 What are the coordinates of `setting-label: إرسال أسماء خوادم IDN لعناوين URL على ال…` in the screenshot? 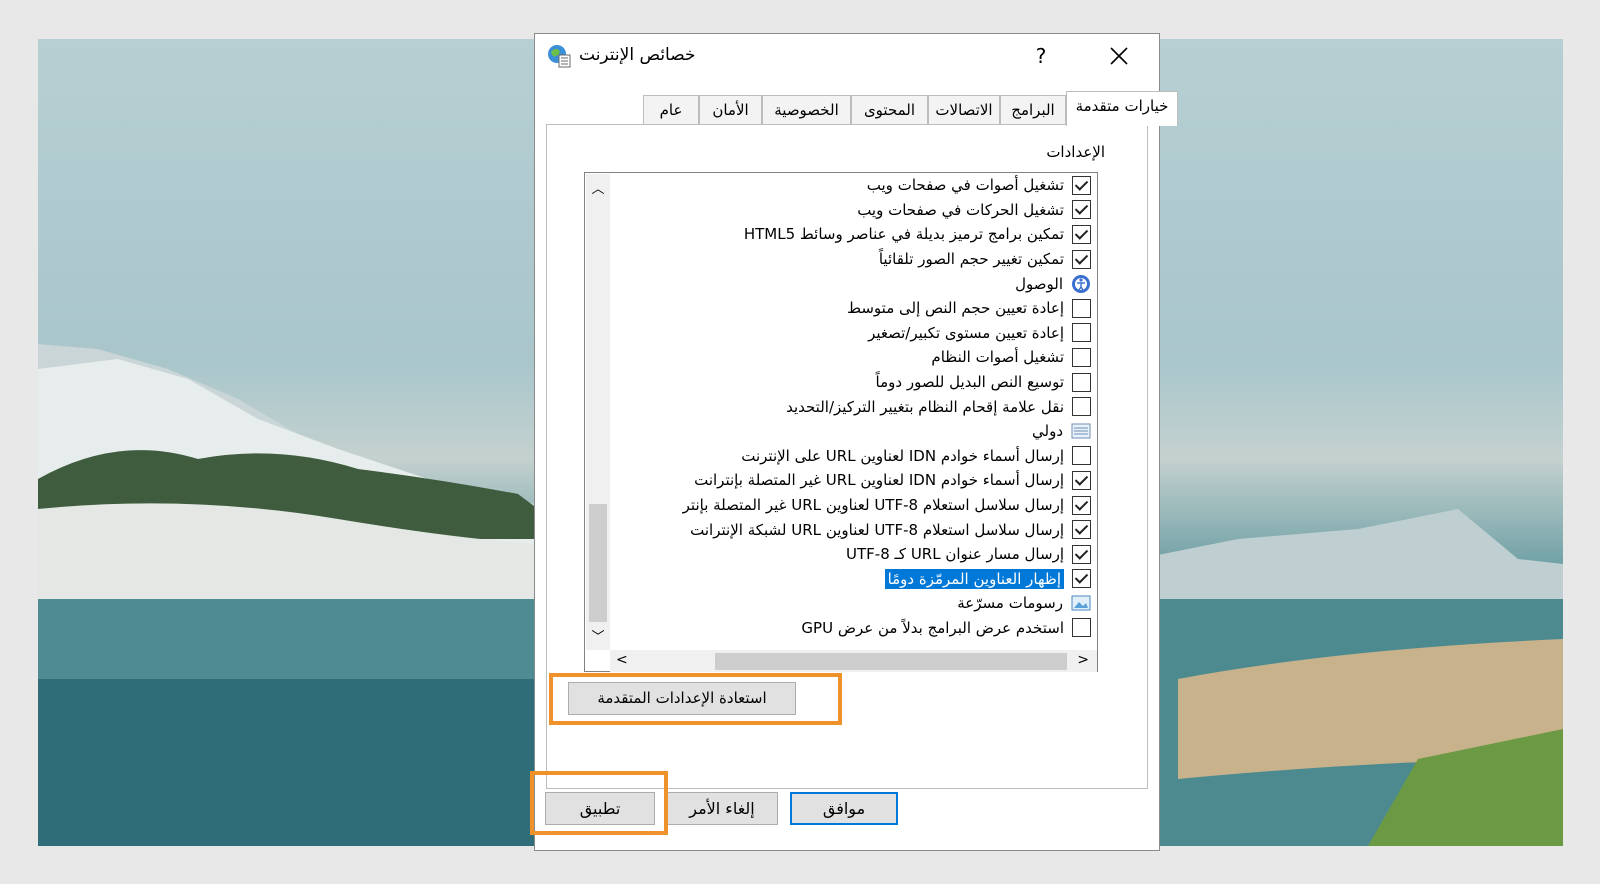 It's located at (902, 455).